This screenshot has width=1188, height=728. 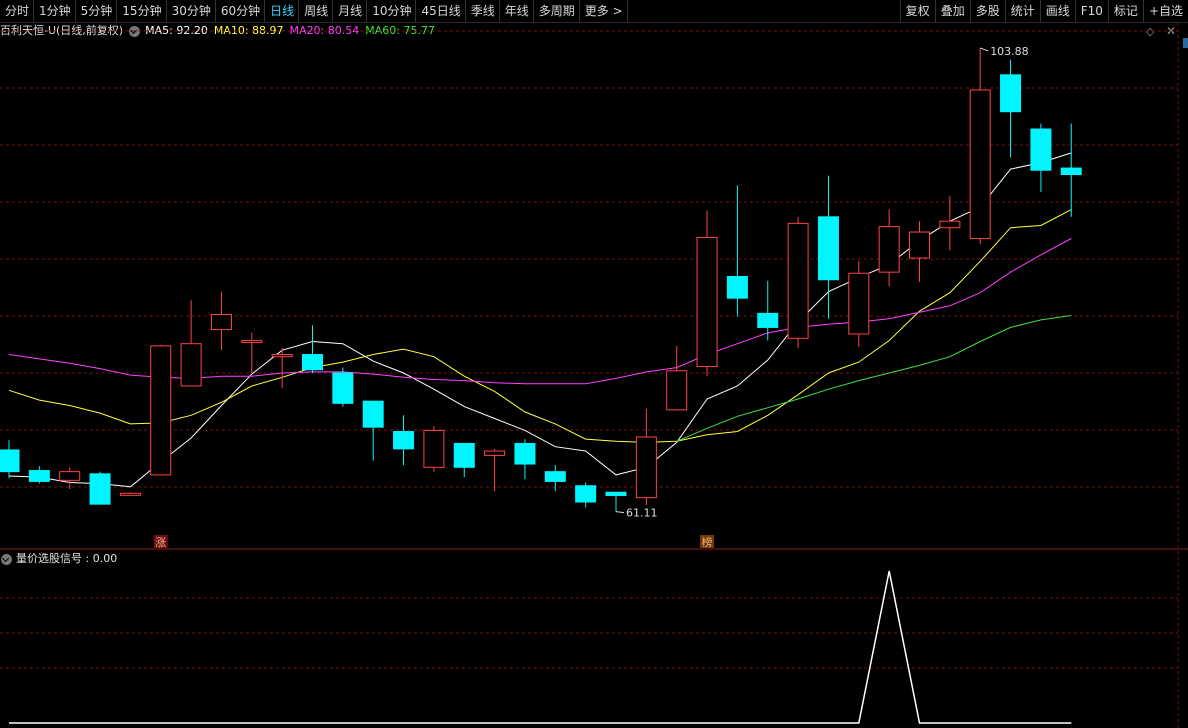 What do you see at coordinates (984, 49) in the screenshot?
I see `high-marker-arrow` at bounding box center [984, 49].